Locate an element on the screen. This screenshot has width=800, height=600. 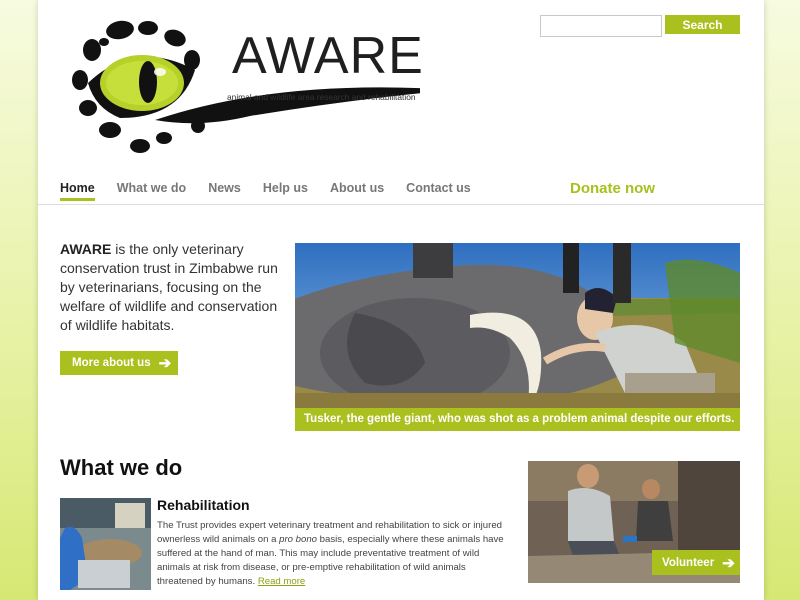
what-we-do-heading: What we do is located at coordinates (121, 467).